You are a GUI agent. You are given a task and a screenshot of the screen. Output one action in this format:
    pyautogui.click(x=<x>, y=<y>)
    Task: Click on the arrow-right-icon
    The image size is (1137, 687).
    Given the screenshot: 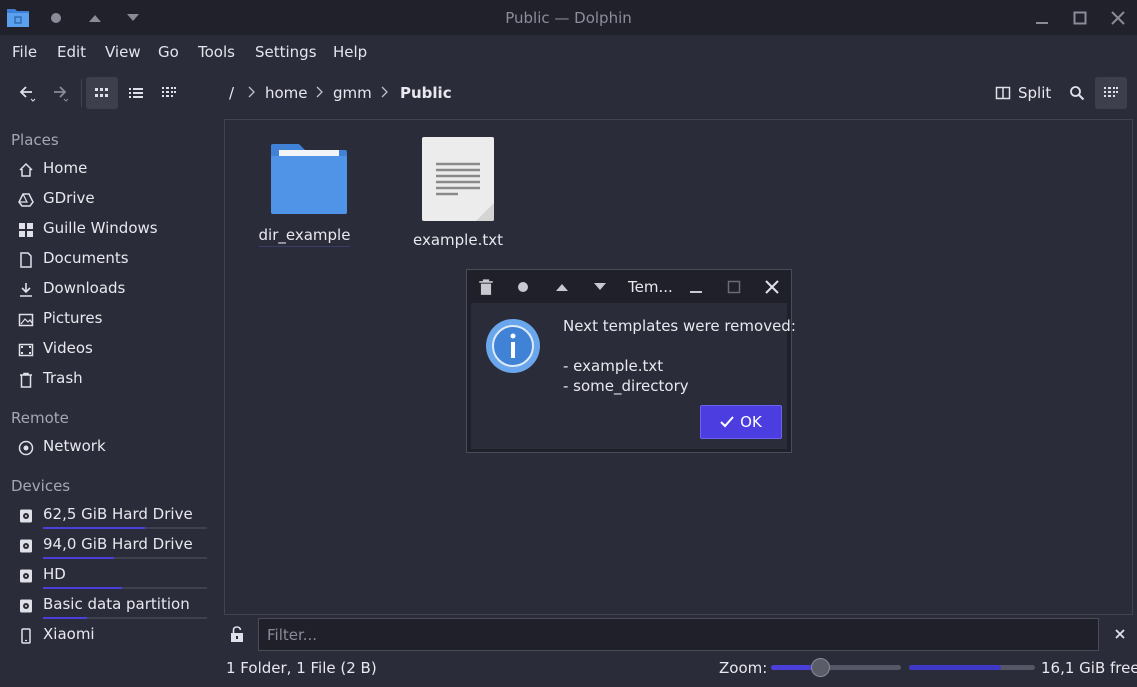 What is the action you would take?
    pyautogui.click(x=61, y=94)
    